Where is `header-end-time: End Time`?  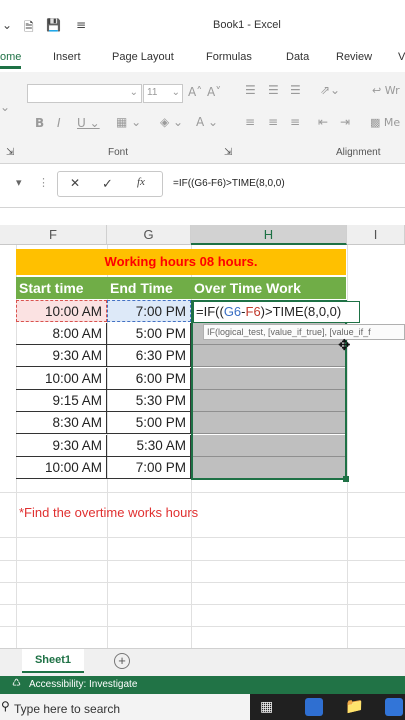
header-end-time: End Time is located at coordinates (149, 288).